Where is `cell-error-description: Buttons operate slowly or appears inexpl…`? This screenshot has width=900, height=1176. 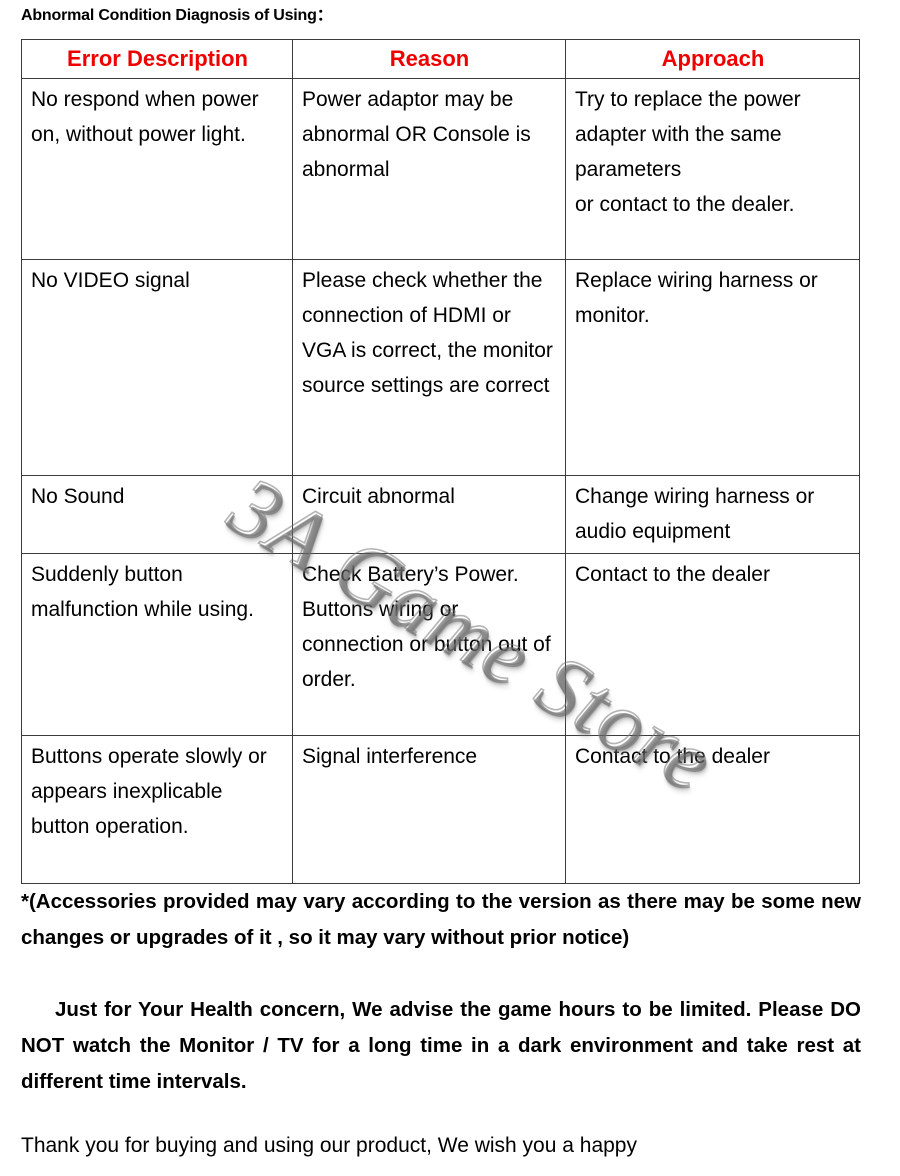 cell-error-description: Buttons operate slowly or appears inexpl… is located at coordinates (157, 809).